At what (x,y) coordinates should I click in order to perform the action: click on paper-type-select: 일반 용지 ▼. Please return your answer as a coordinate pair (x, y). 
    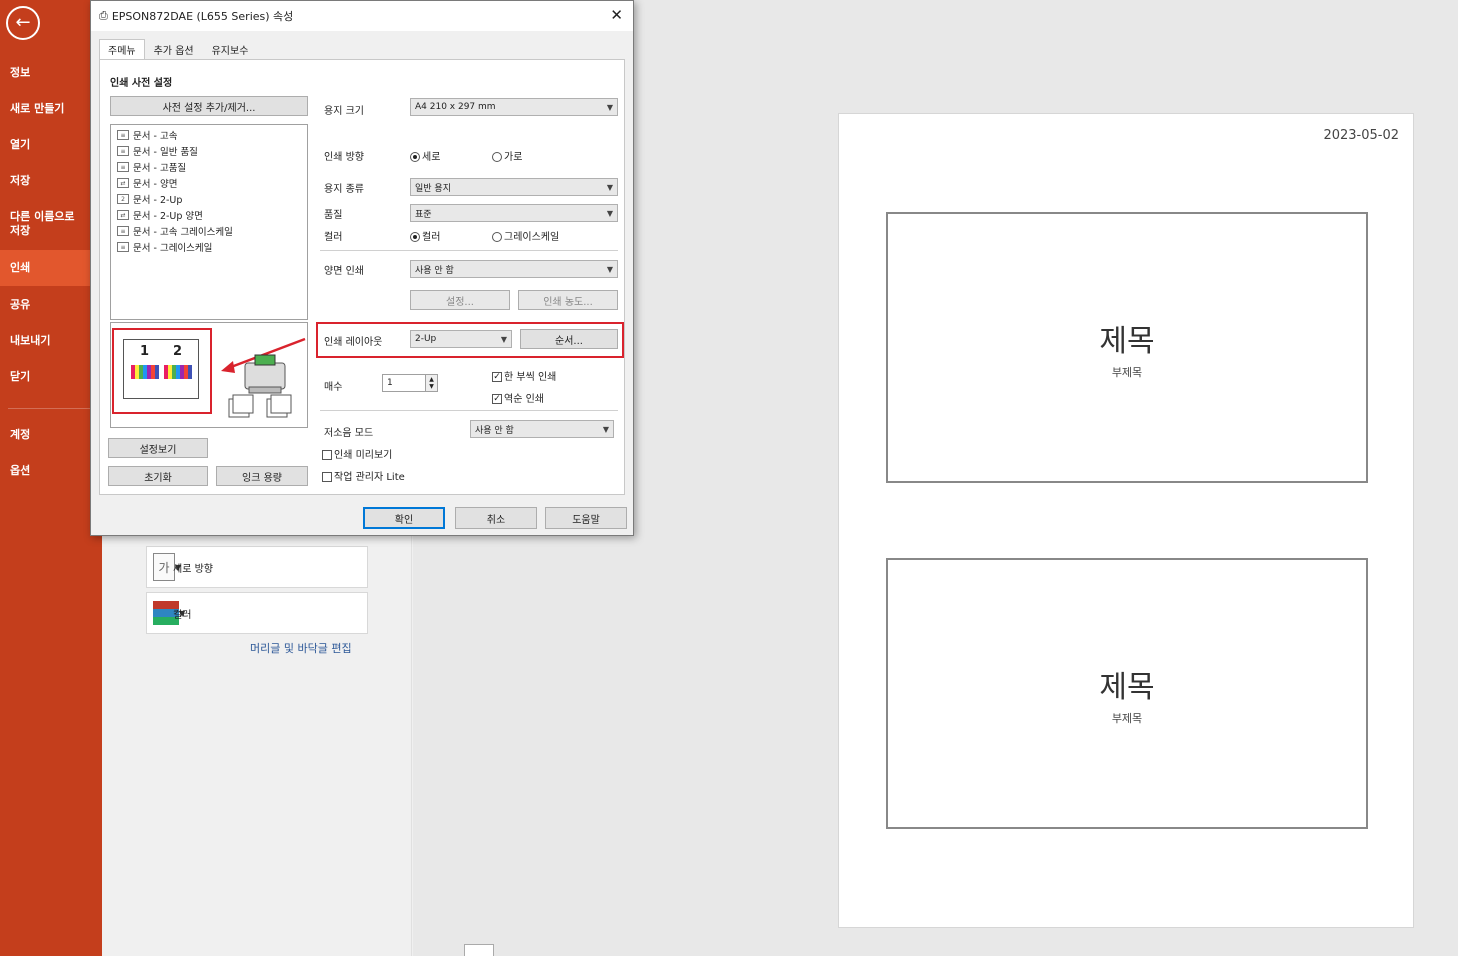
    Looking at the image, I should click on (514, 187).